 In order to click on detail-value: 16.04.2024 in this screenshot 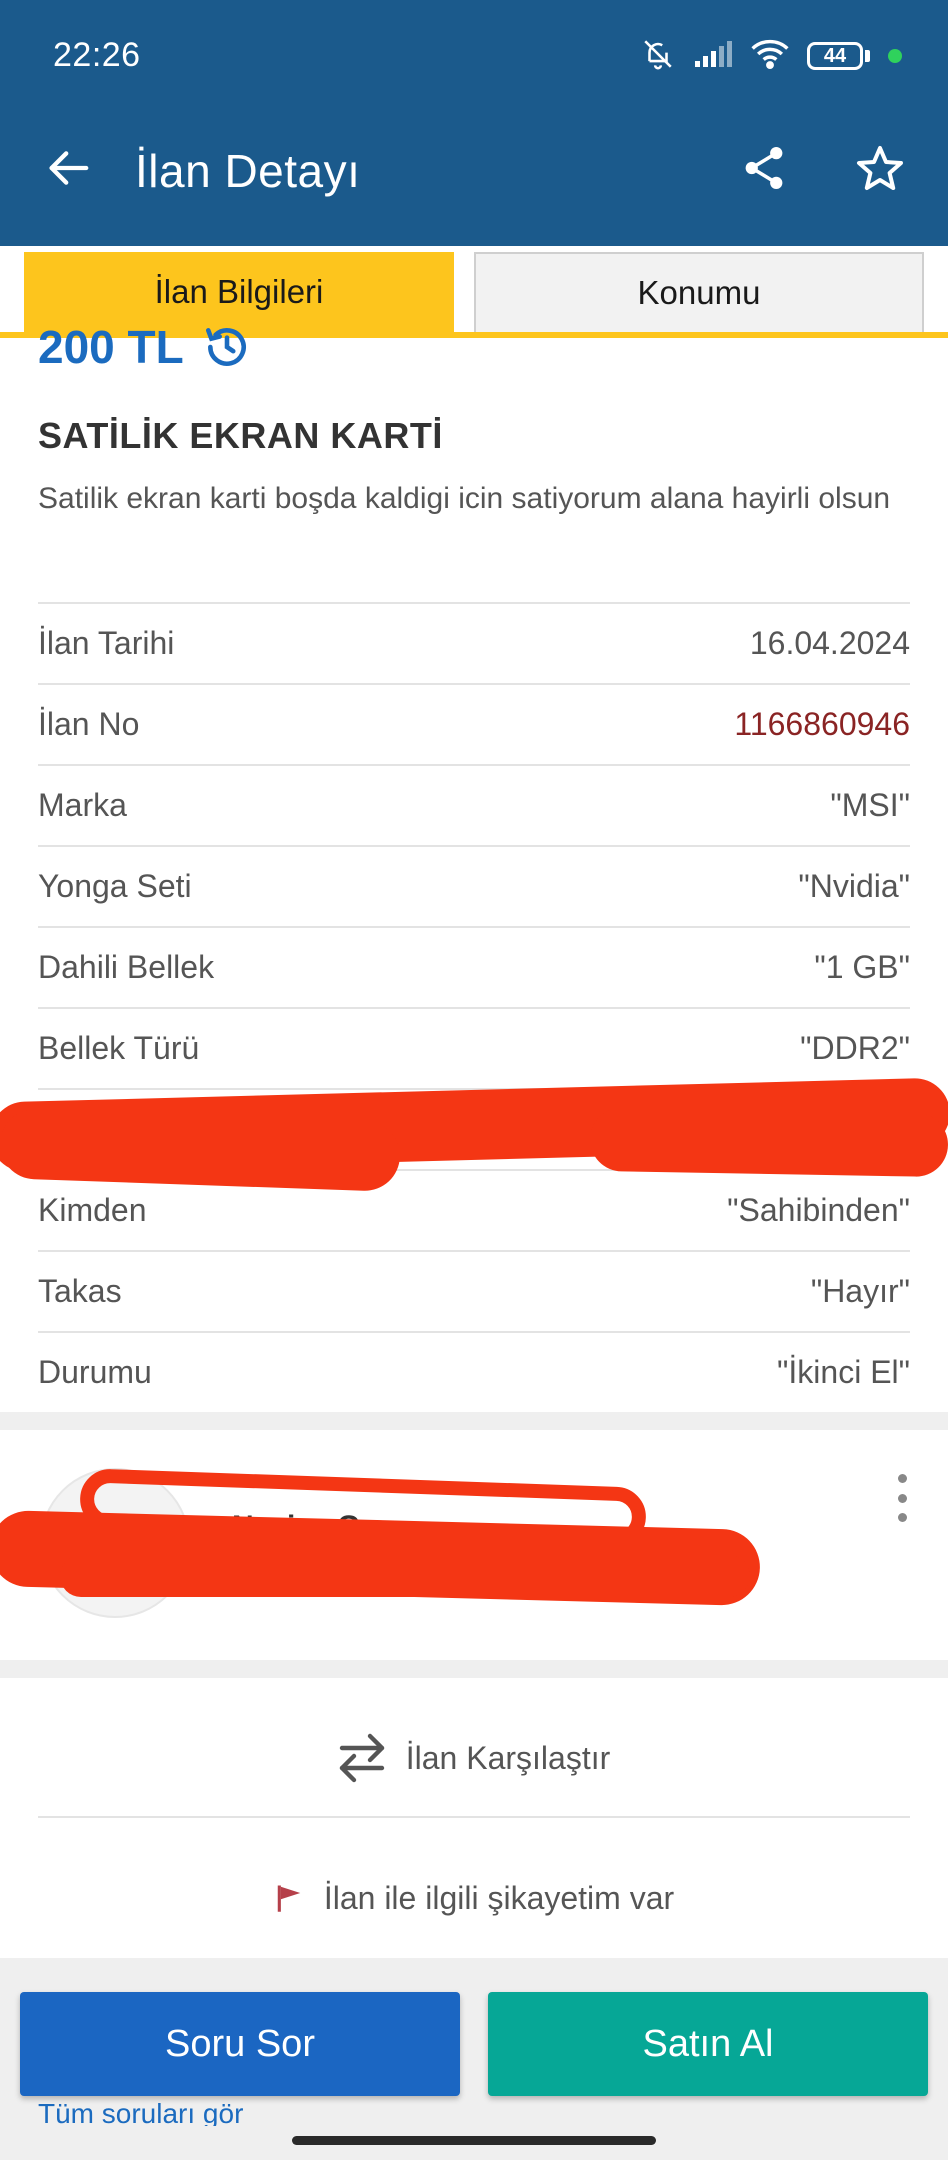, I will do `click(829, 643)`.